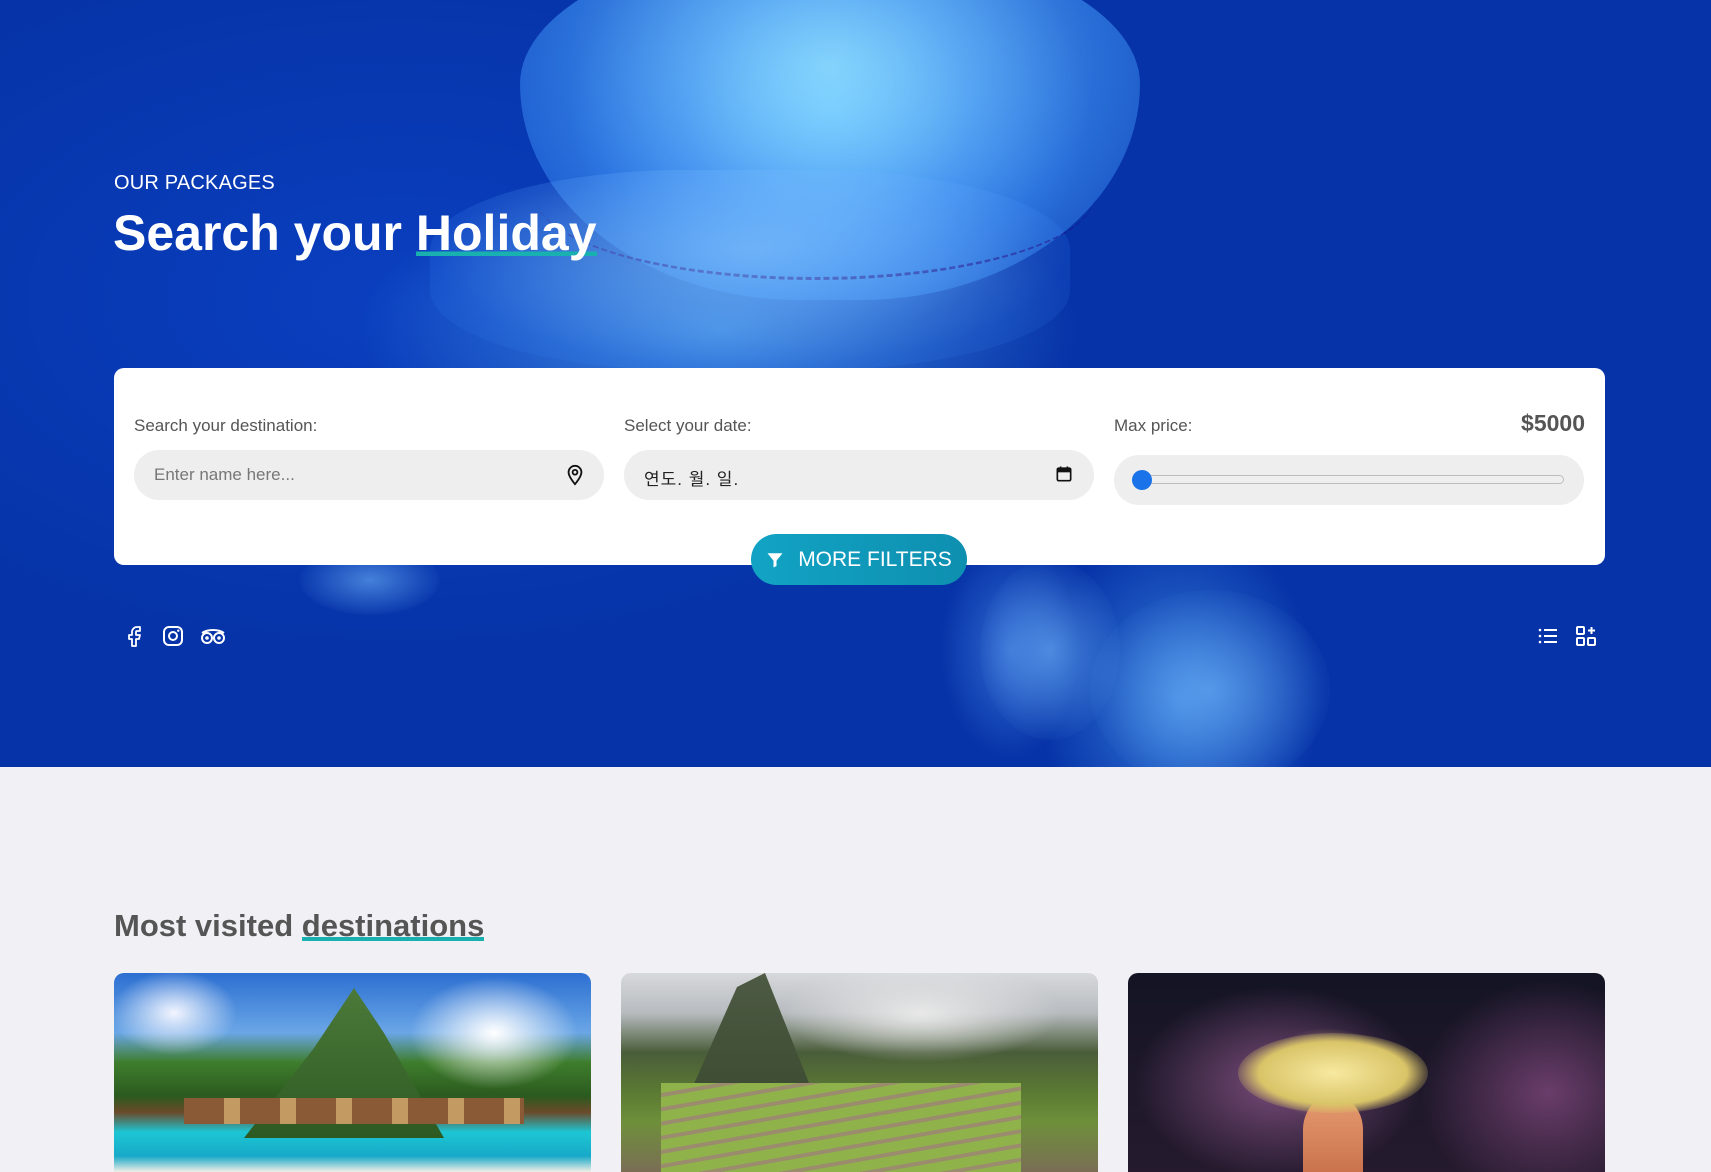 This screenshot has width=1711, height=1172. What do you see at coordinates (841, 1127) in the screenshot?
I see `card-image-terraces` at bounding box center [841, 1127].